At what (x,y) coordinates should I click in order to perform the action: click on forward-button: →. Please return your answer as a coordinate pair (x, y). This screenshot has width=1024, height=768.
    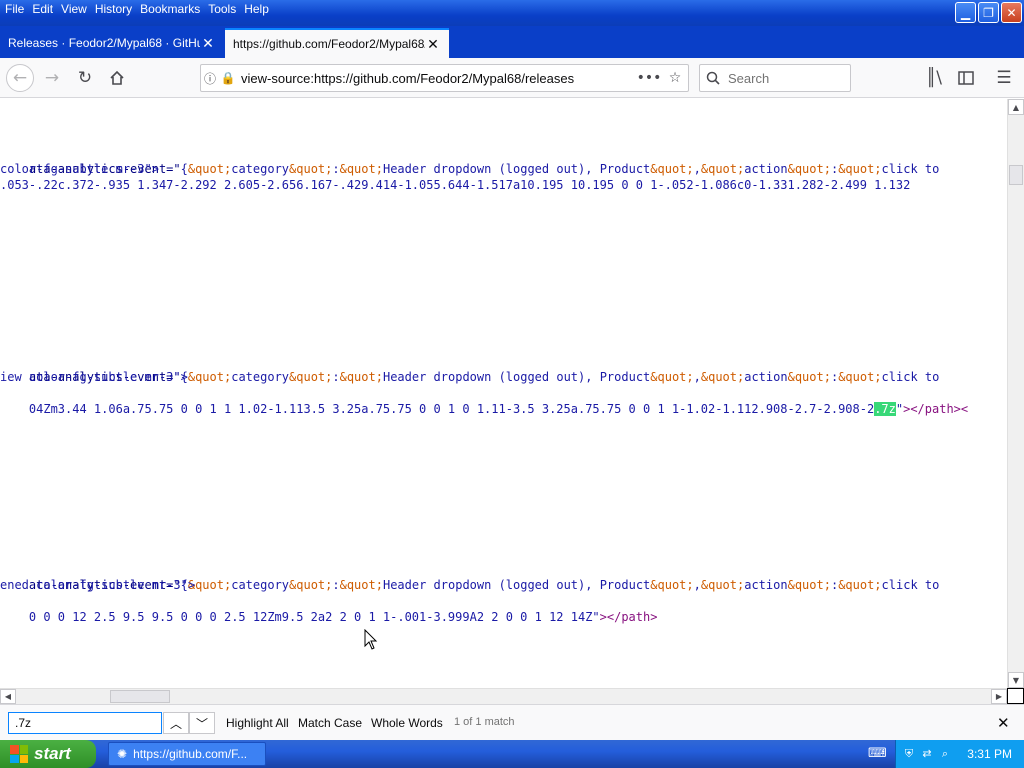
    Looking at the image, I should click on (52, 78).